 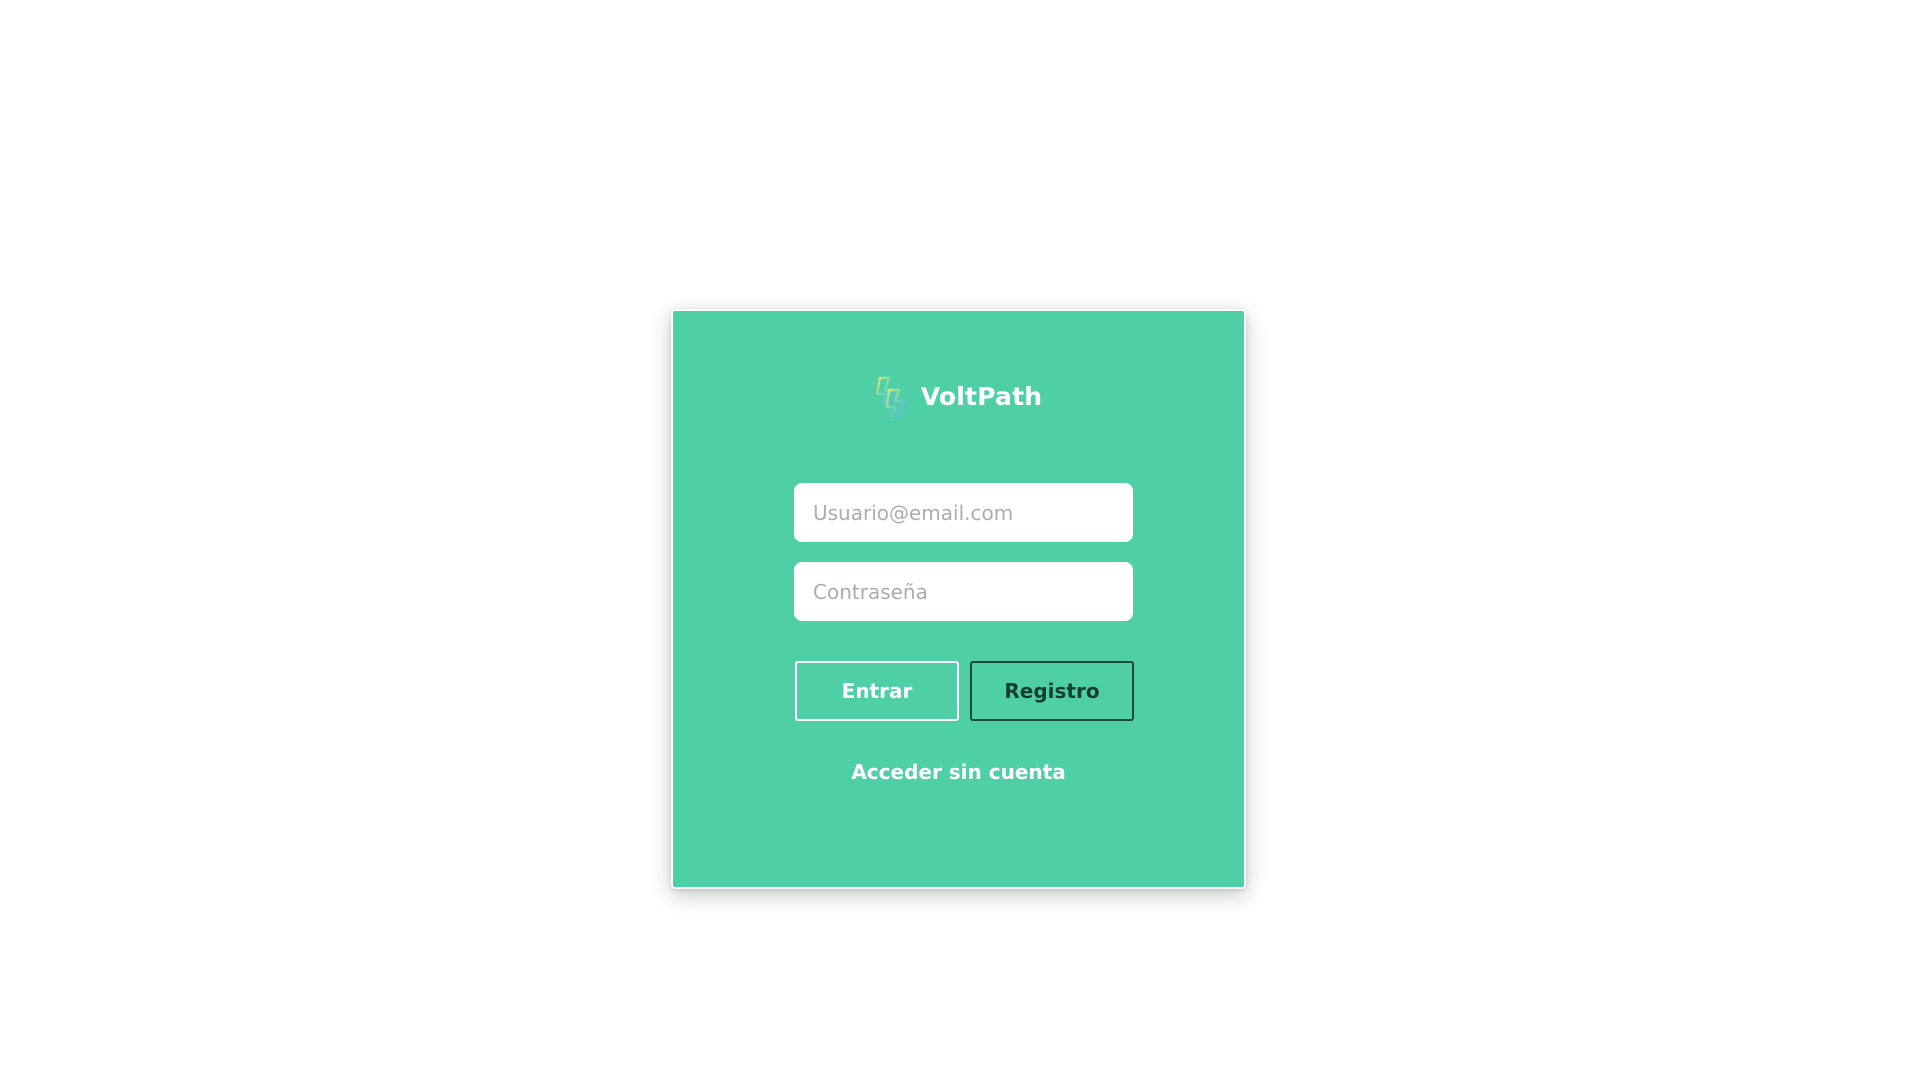 I want to click on register-button: Registro, so click(x=1052, y=691).